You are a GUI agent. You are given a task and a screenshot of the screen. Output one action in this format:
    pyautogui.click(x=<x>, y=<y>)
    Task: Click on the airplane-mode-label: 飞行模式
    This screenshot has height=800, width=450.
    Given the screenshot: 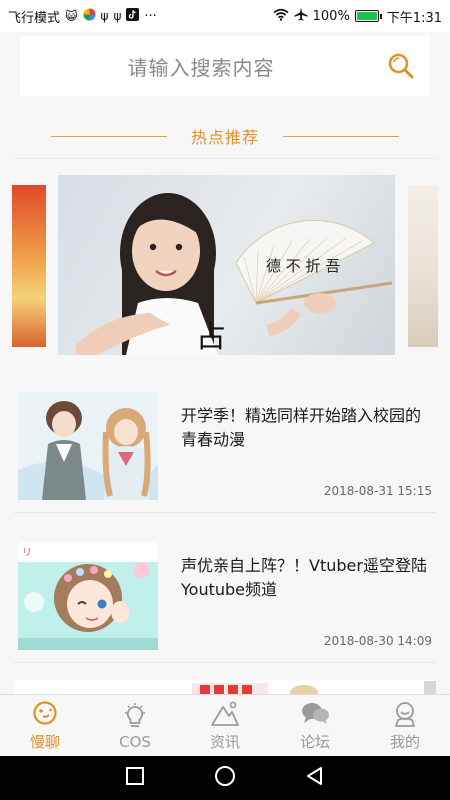 What is the action you would take?
    pyautogui.click(x=34, y=18)
    